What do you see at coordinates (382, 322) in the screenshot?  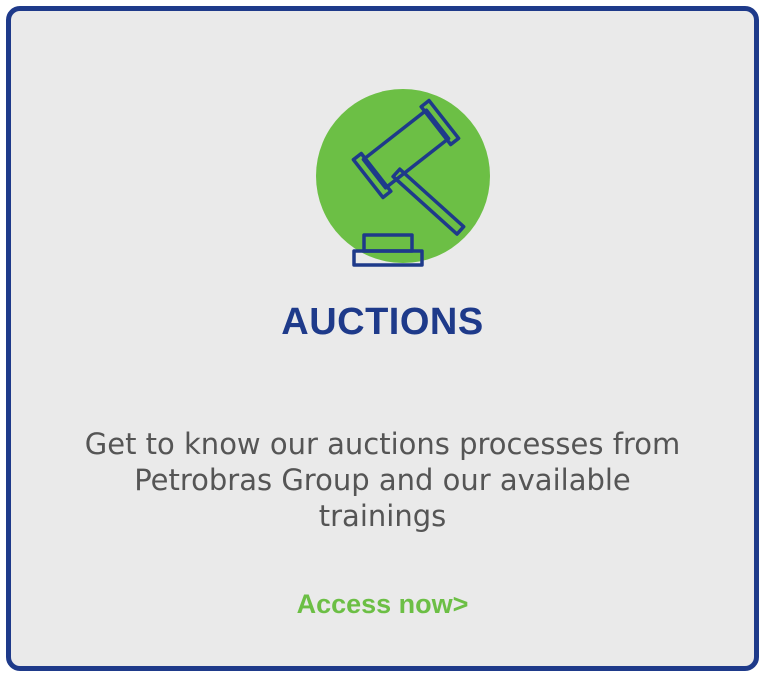 I see `card-title: AUCTIONS` at bounding box center [382, 322].